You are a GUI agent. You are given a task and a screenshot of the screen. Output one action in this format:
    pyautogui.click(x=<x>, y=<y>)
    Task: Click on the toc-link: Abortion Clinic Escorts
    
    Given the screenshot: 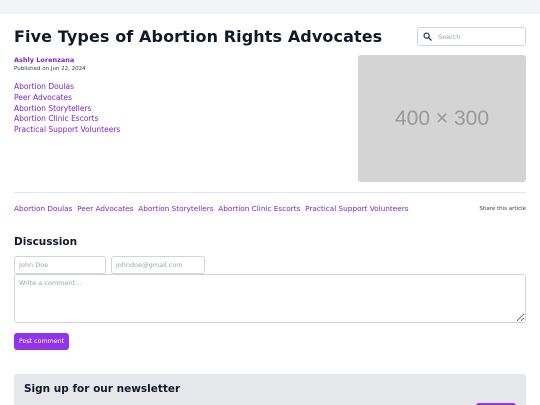 What is the action you would take?
    pyautogui.click(x=67, y=119)
    